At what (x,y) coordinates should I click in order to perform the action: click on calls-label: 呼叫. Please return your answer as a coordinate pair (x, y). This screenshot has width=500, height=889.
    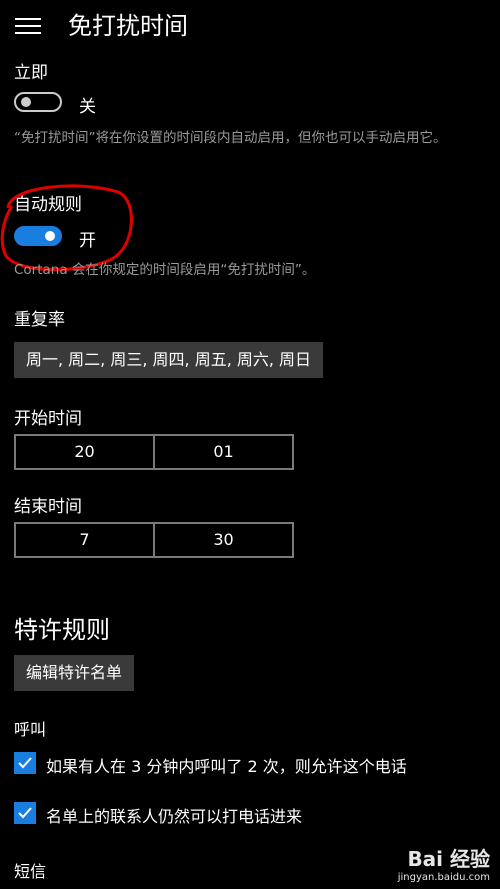
    Looking at the image, I should click on (30, 729).